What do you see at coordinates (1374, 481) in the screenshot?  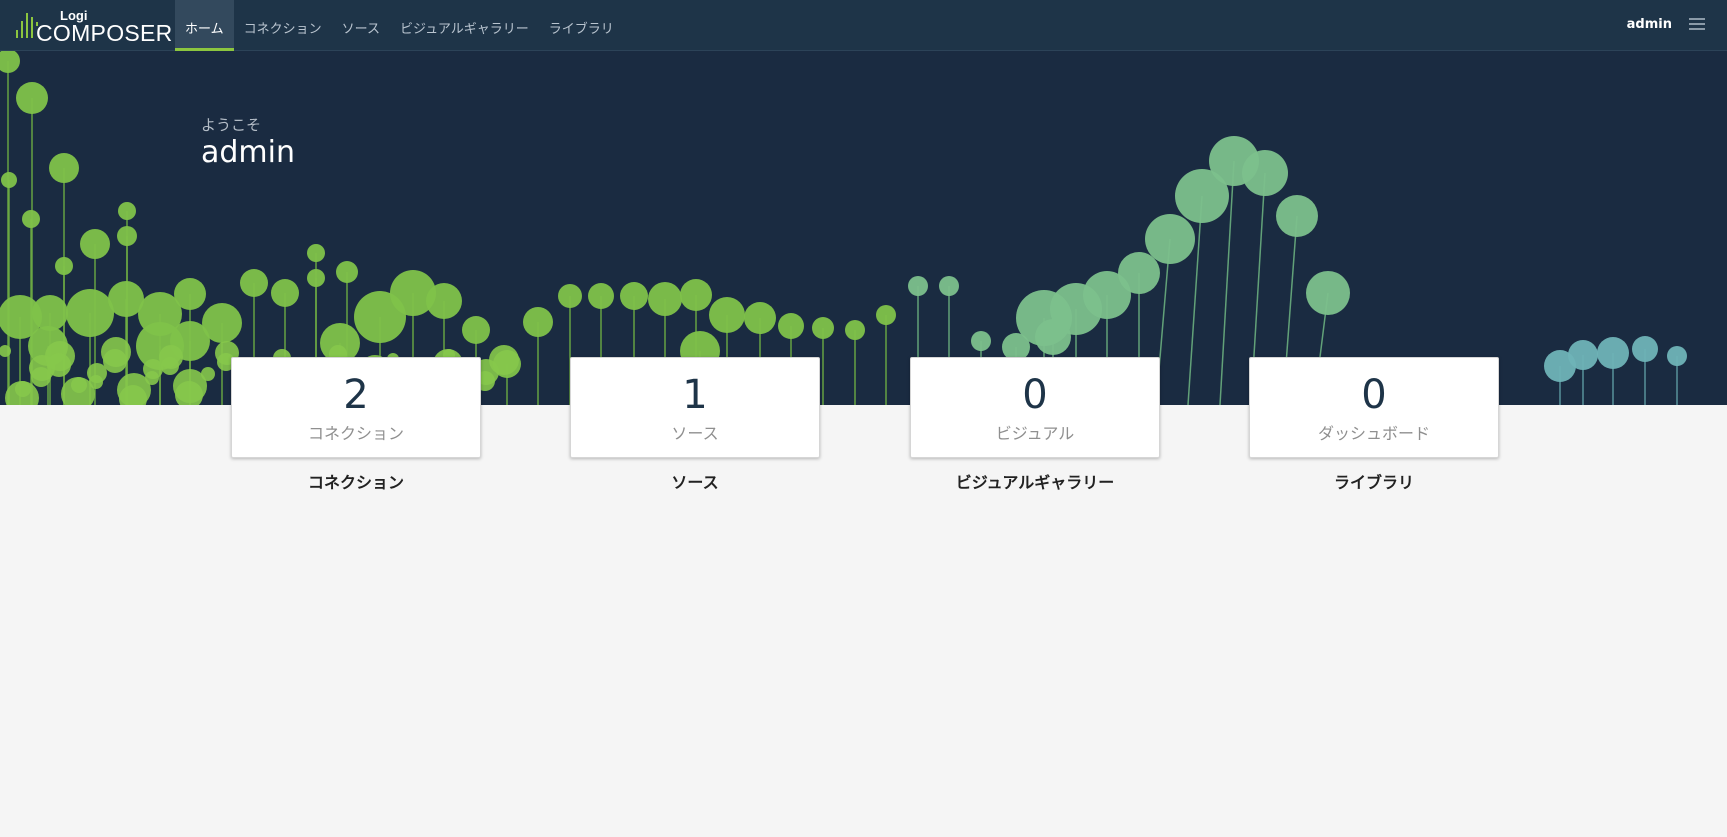 I see `library-link: ライブラリ` at bounding box center [1374, 481].